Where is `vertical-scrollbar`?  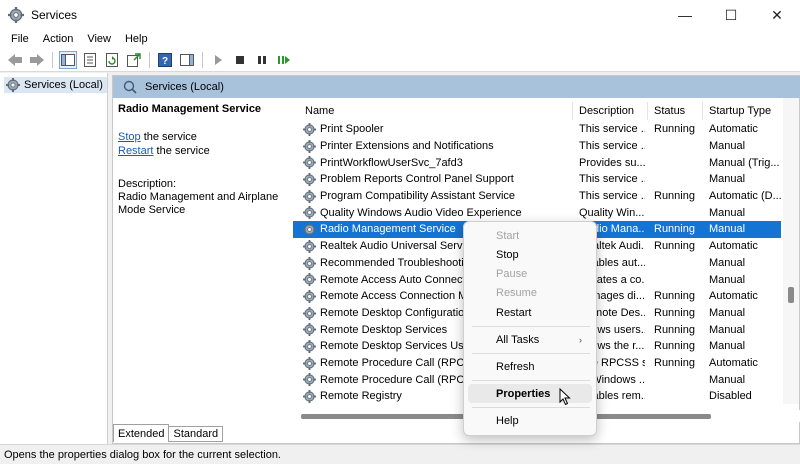
vertical-scrollbar is located at coordinates (791, 251).